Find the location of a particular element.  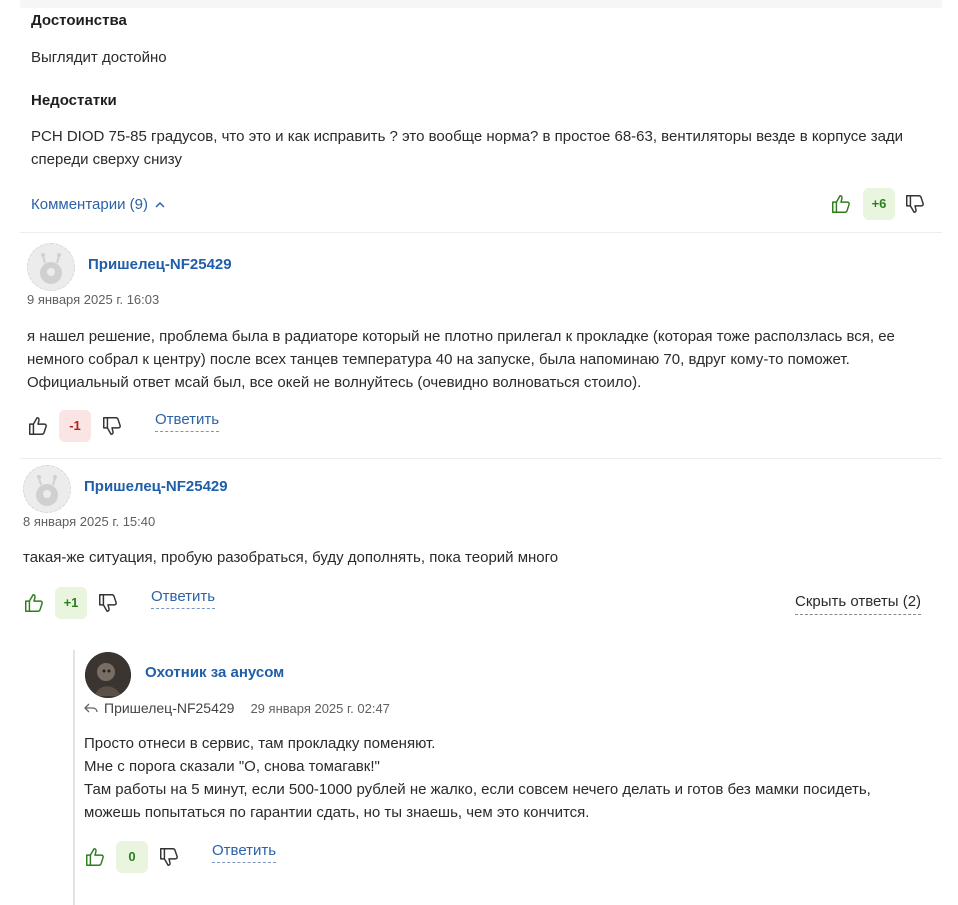

top-strip is located at coordinates (481, 4).